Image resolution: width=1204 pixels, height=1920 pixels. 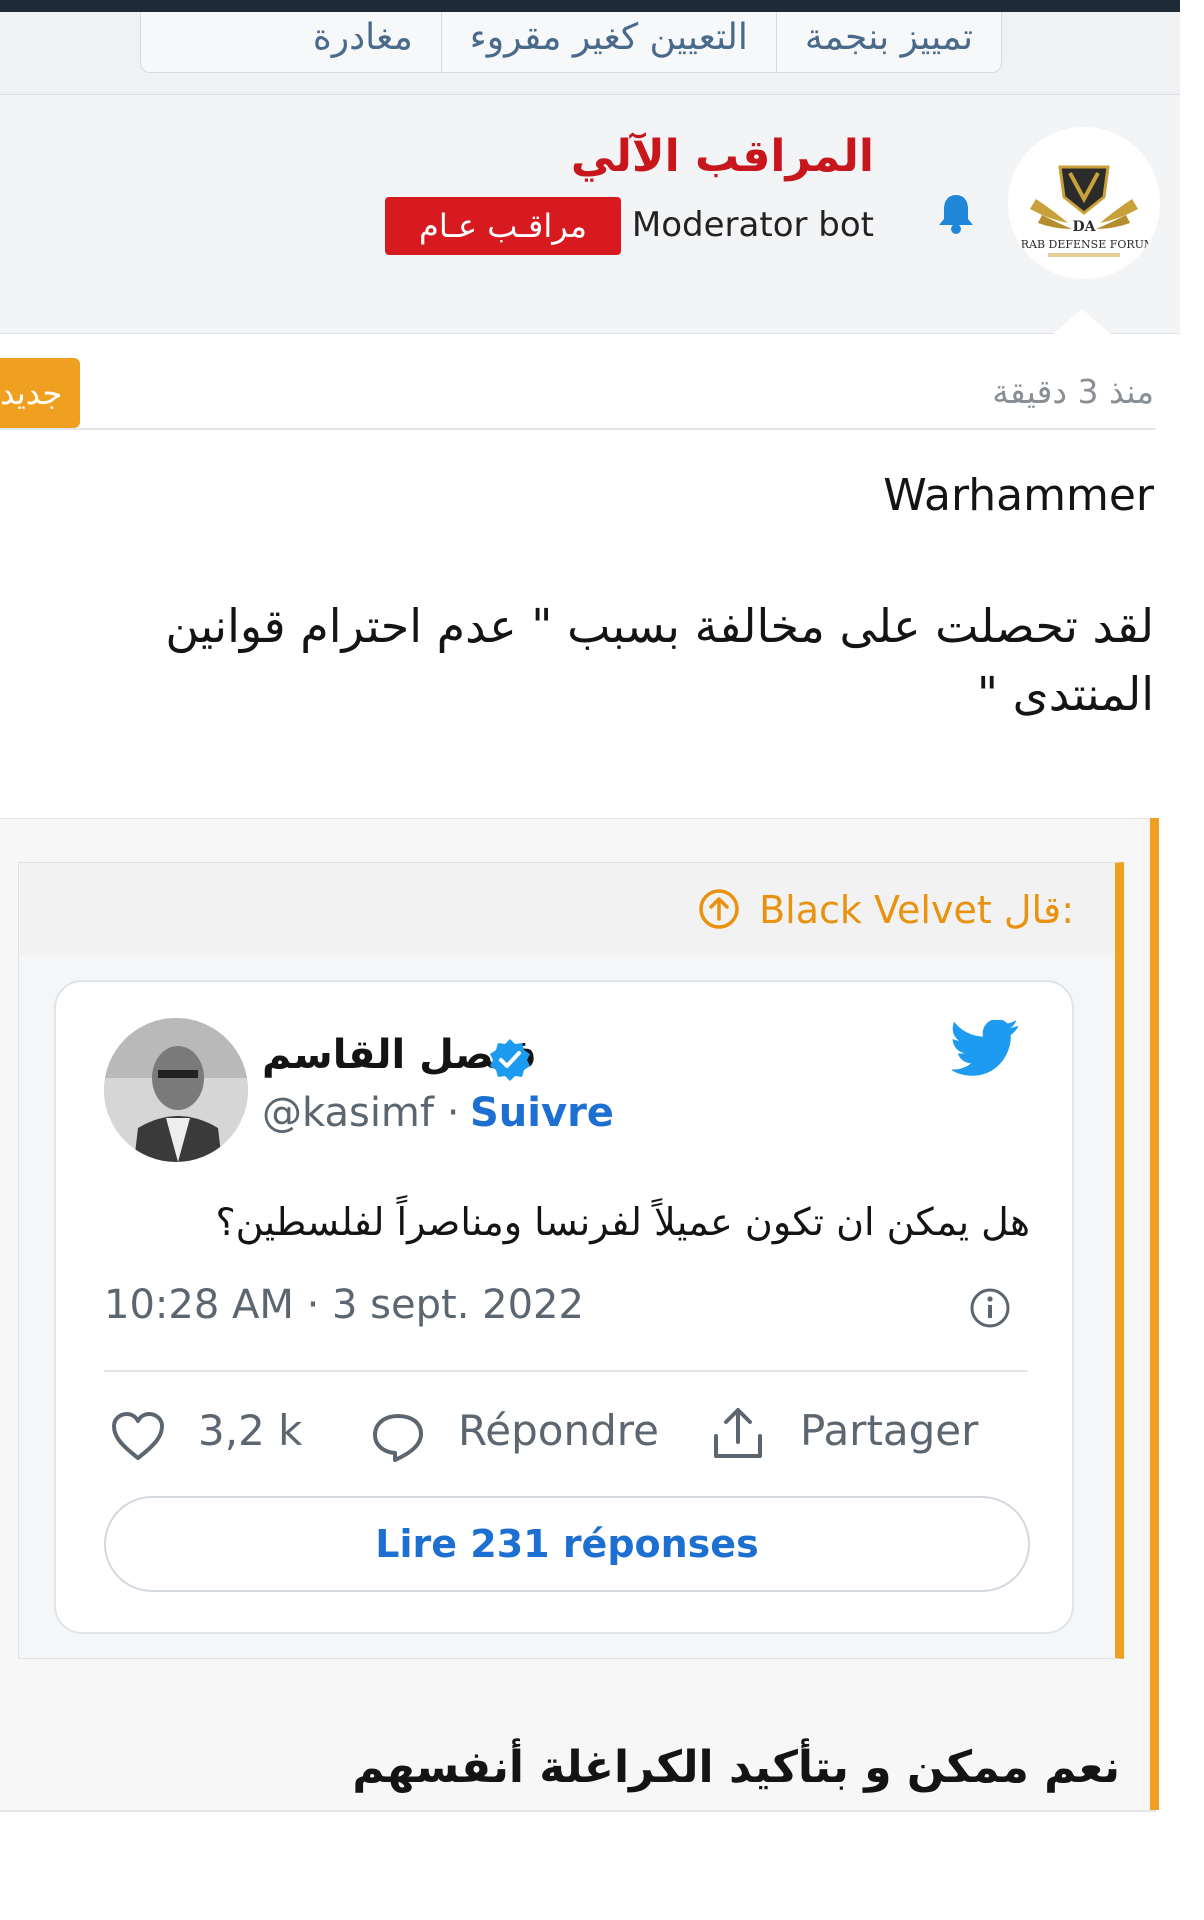 I want to click on heart-icon, so click(x=138, y=1436).